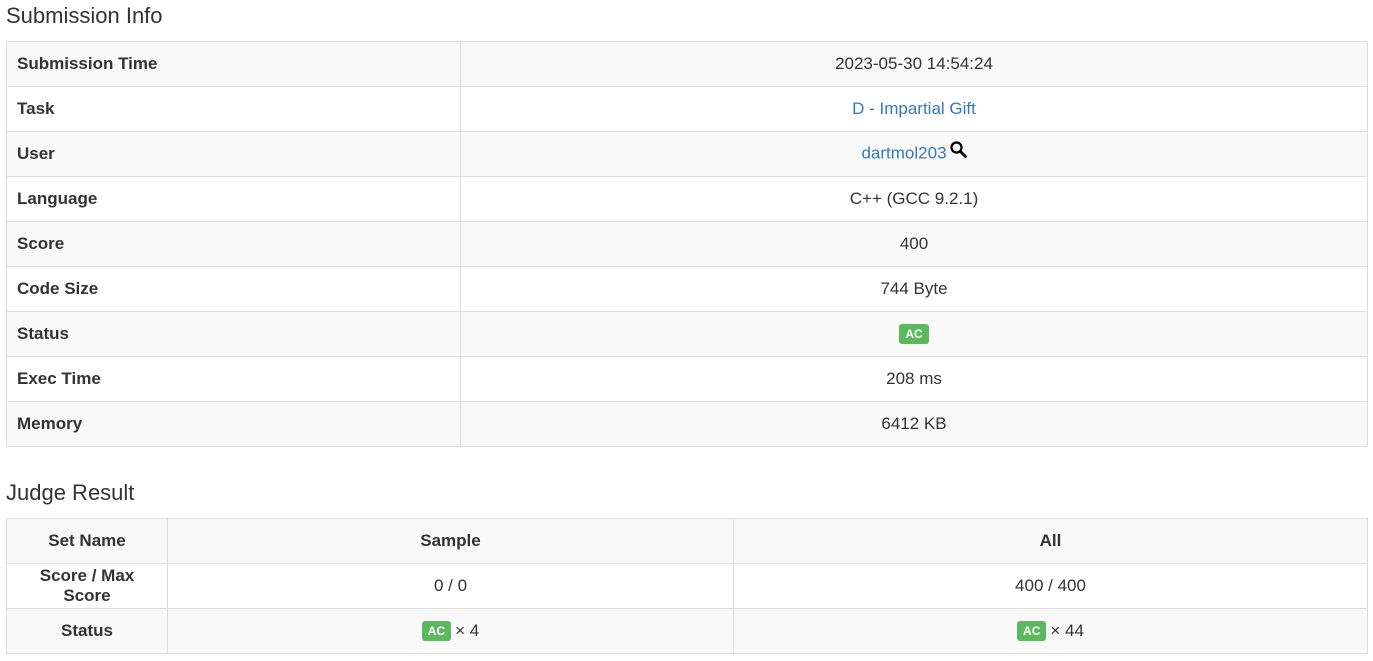  I want to click on table-row: Memory 6412 KB, so click(687, 424).